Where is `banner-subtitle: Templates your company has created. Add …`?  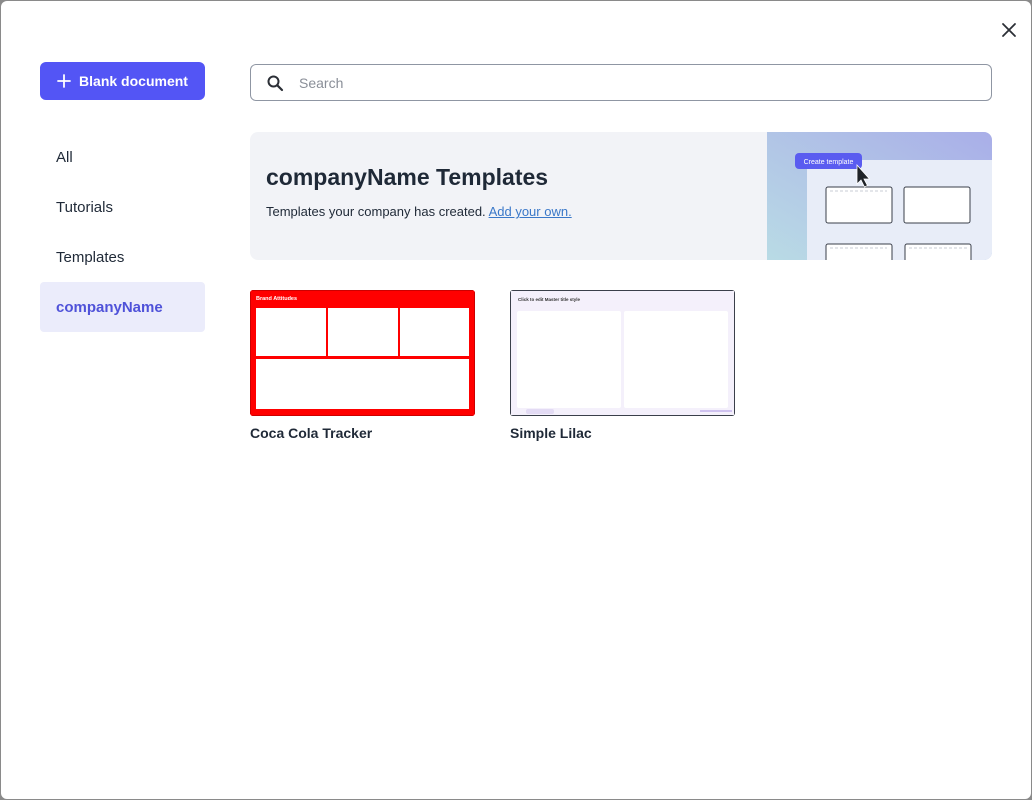
banner-subtitle: Templates your company has created. Add … is located at coordinates (419, 211).